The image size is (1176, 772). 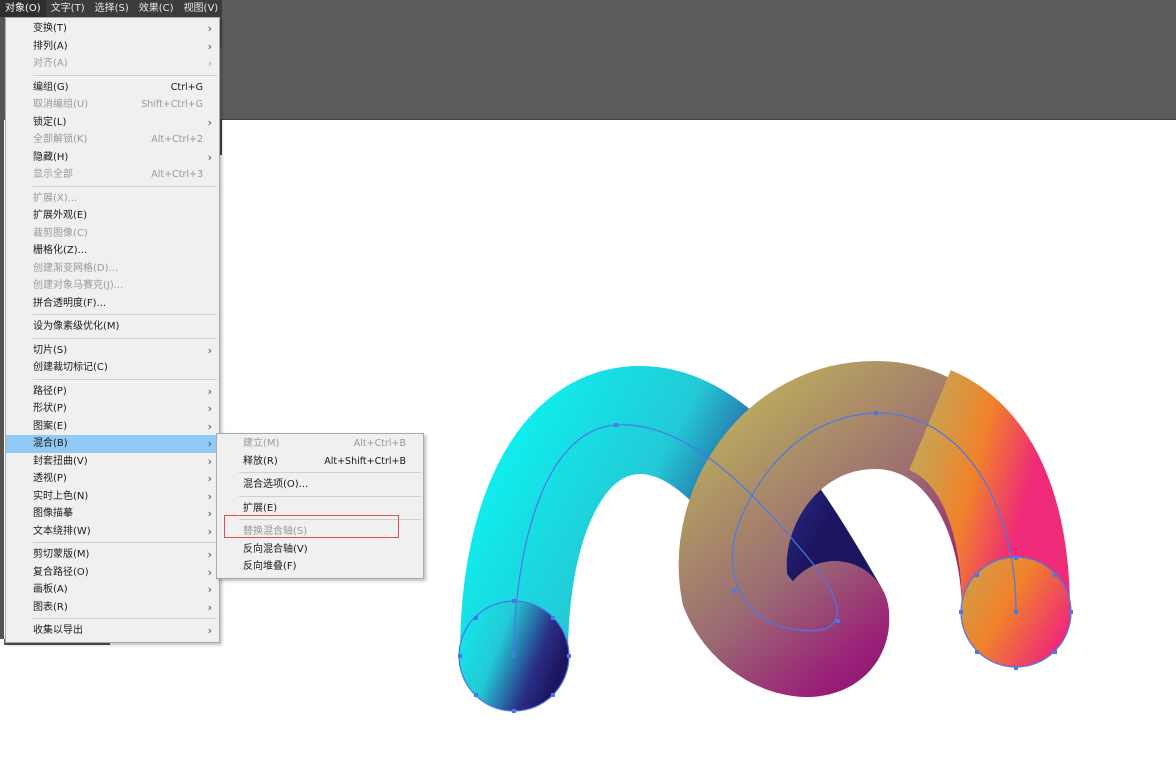 What do you see at coordinates (112, 497) in the screenshot?
I see `object-menu-item-30: 实时上色(N) ›` at bounding box center [112, 497].